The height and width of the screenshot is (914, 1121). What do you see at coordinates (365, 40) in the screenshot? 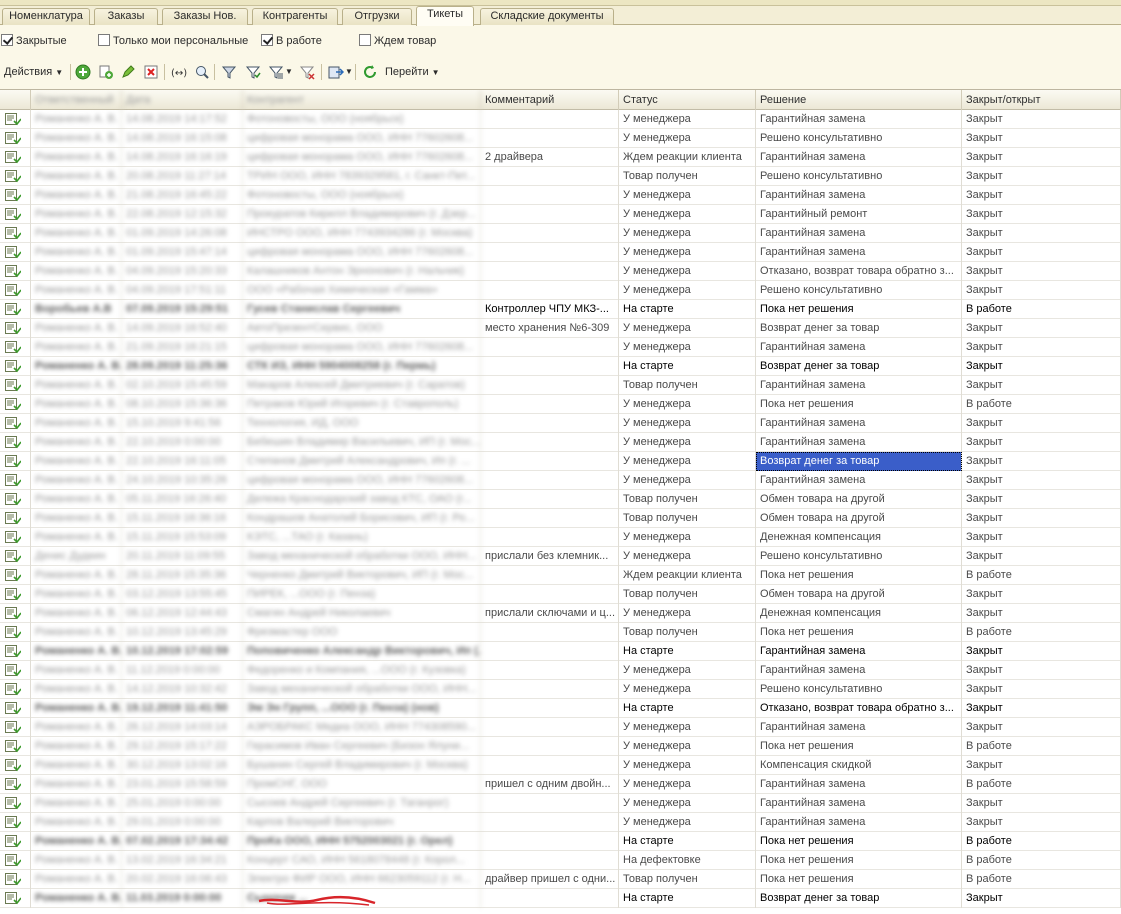
I see `checkbox-waiting` at bounding box center [365, 40].